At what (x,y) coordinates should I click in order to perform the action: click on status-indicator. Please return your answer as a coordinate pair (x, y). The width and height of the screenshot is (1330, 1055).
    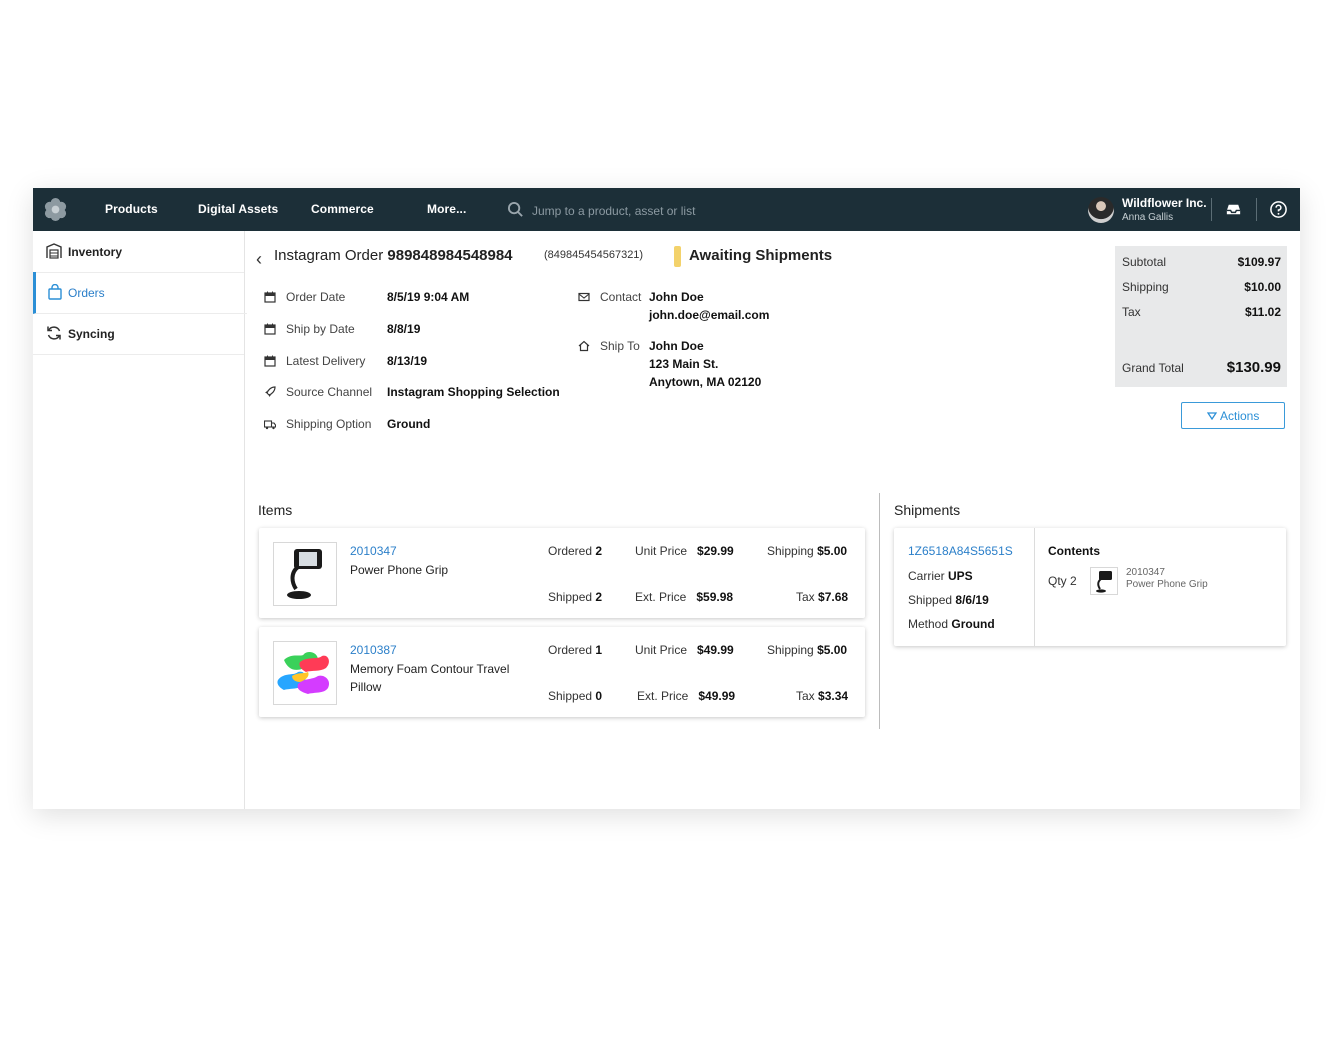
    Looking at the image, I should click on (677, 256).